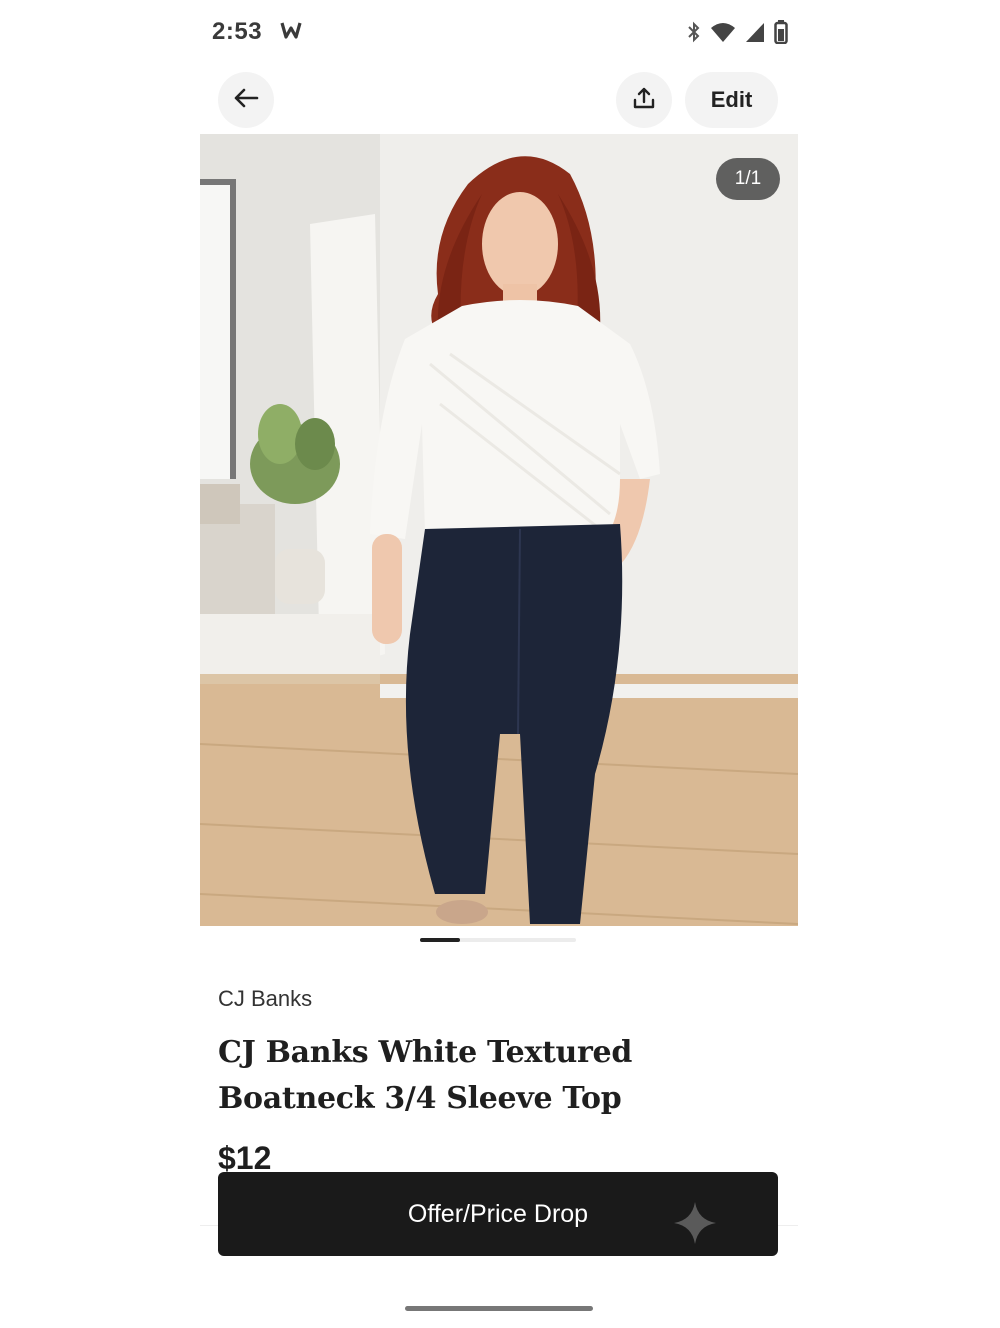 Image resolution: width=1000 pixels, height=1328 pixels. I want to click on arrow-left-icon, so click(246, 100).